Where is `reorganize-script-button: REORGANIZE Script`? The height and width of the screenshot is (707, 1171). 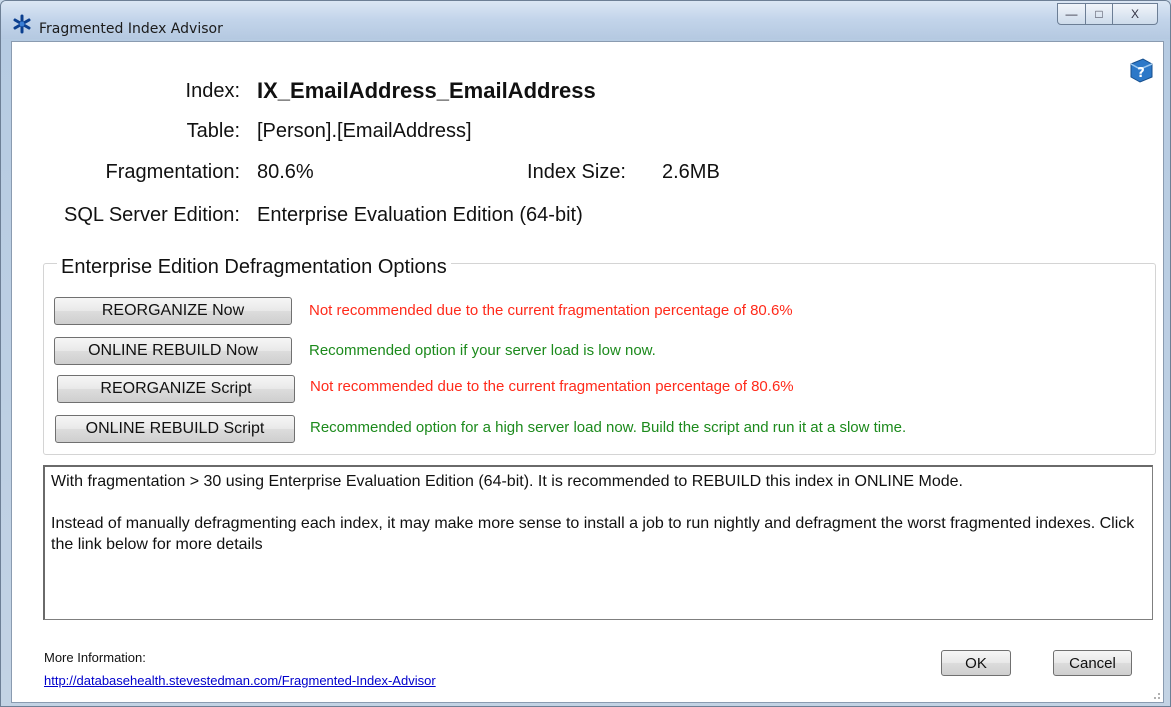
reorganize-script-button: REORGANIZE Script is located at coordinates (176, 389).